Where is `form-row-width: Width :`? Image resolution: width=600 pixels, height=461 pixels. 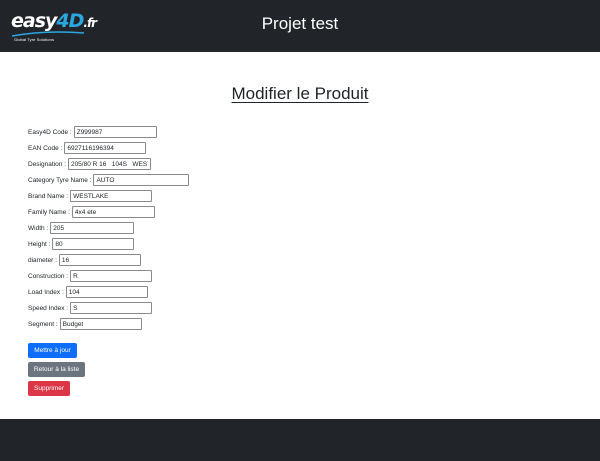 form-row-width: Width : is located at coordinates (108, 228).